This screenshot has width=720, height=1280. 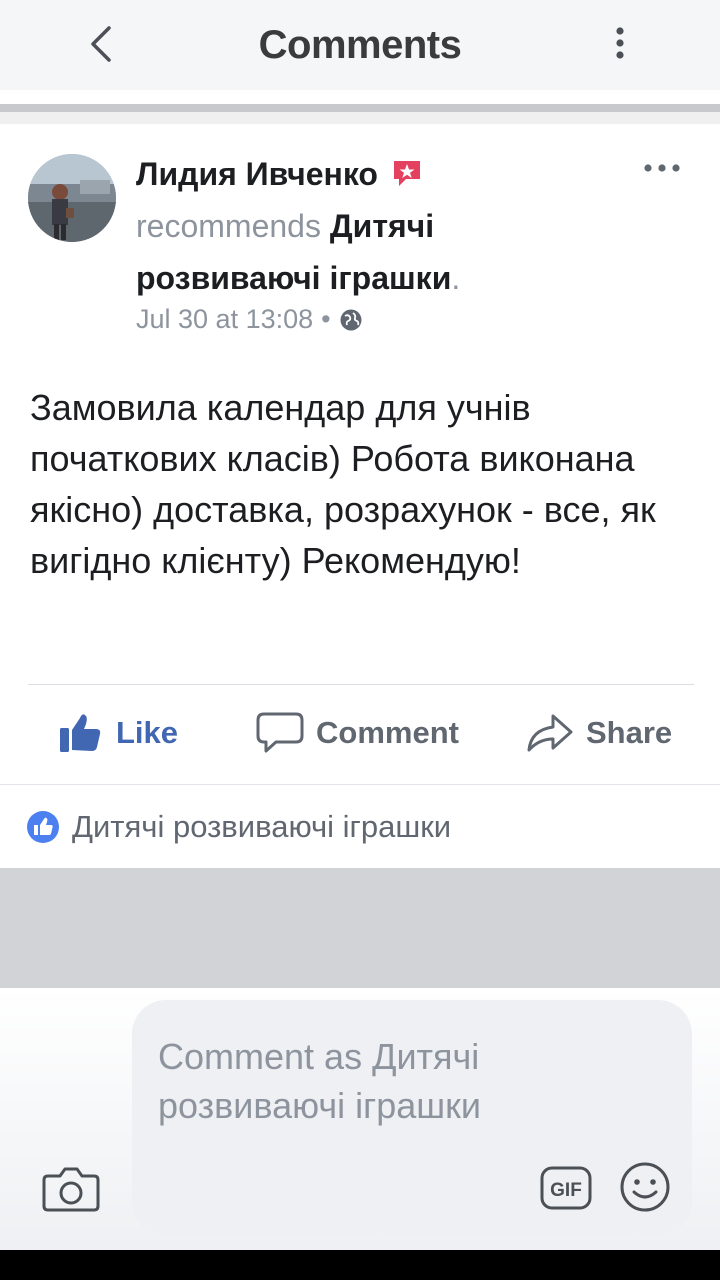 I want to click on share-label: Share, so click(x=629, y=732).